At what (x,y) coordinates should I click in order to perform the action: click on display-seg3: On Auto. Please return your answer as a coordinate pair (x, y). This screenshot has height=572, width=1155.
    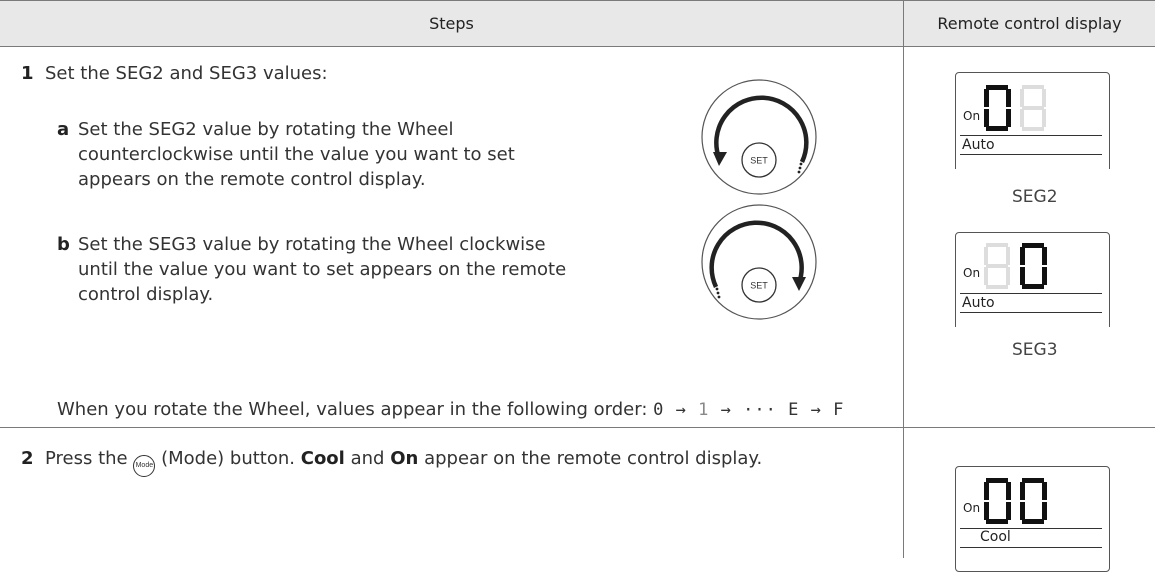
    Looking at the image, I should click on (1032, 285).